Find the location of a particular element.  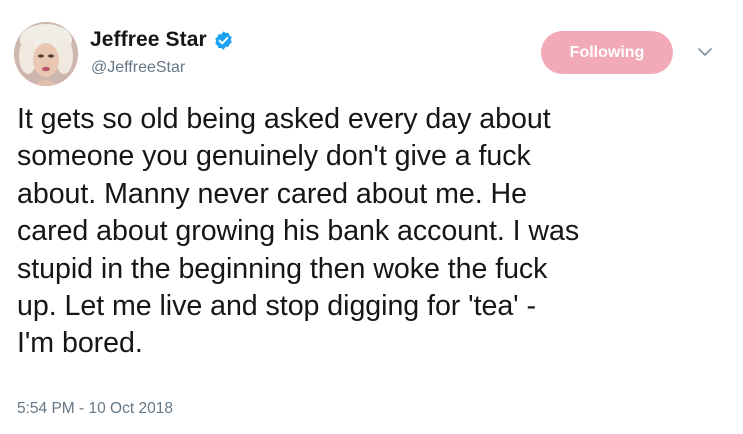

name-row: Jeffree Star is located at coordinates (162, 40).